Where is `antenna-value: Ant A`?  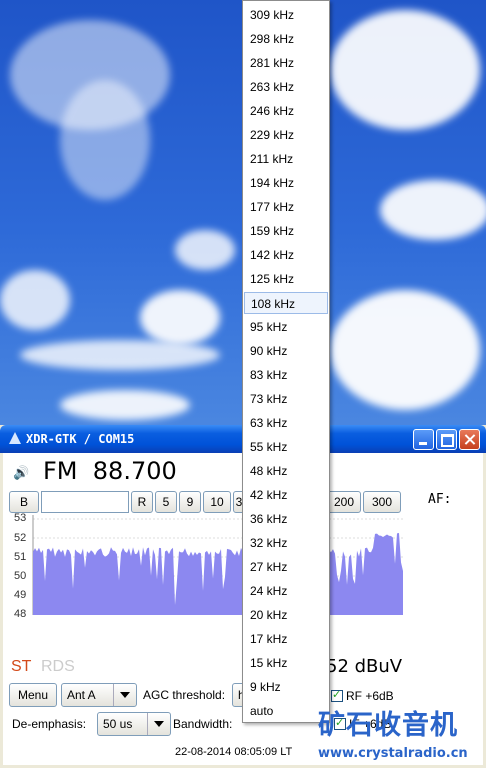
antenna-value: Ant A is located at coordinates (81, 695).